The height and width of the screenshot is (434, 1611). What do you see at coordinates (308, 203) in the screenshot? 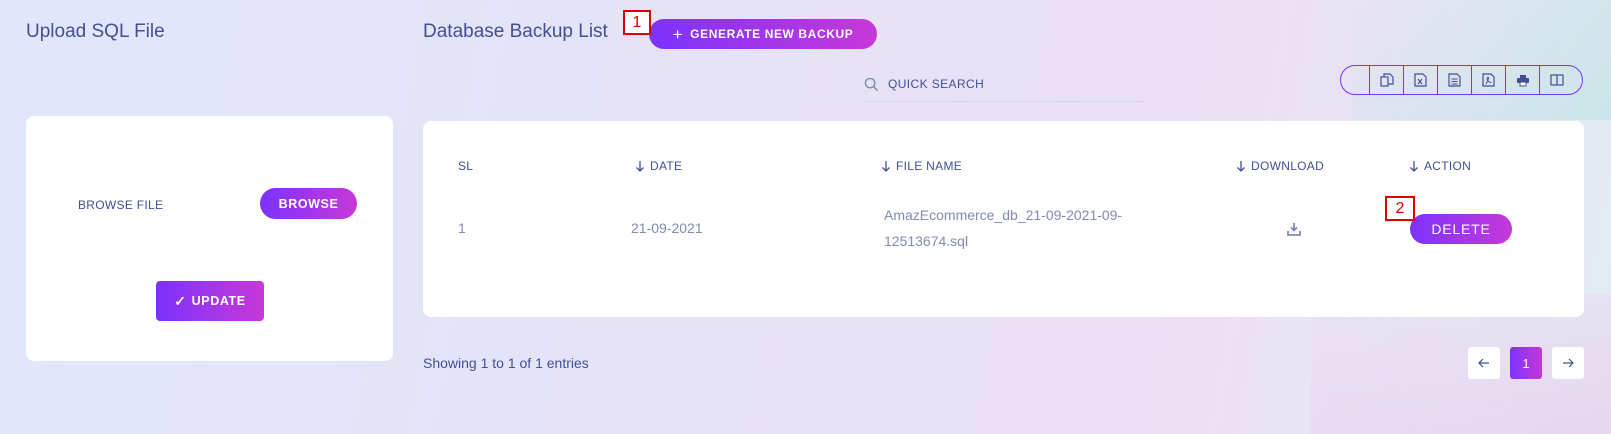
I see `browse-button: BROWSE` at bounding box center [308, 203].